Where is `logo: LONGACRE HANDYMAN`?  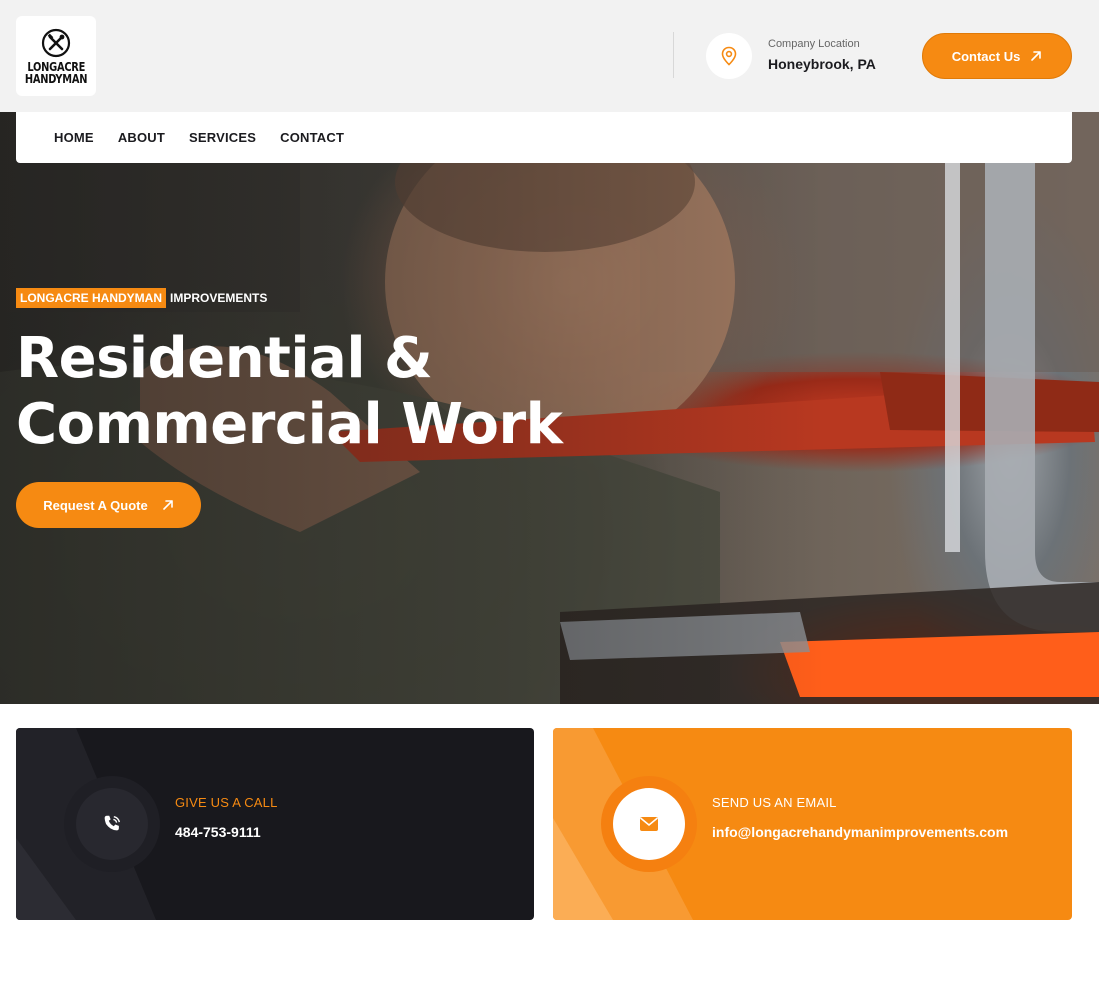 logo: LONGACRE HANDYMAN is located at coordinates (56, 56).